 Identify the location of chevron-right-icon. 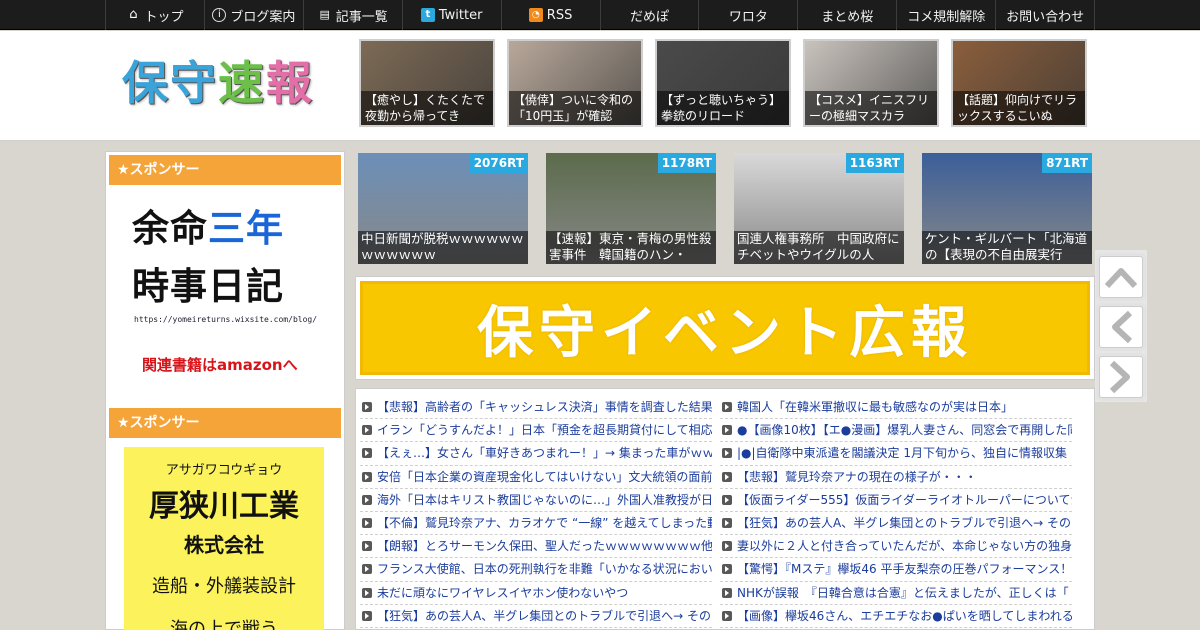
(1119, 377).